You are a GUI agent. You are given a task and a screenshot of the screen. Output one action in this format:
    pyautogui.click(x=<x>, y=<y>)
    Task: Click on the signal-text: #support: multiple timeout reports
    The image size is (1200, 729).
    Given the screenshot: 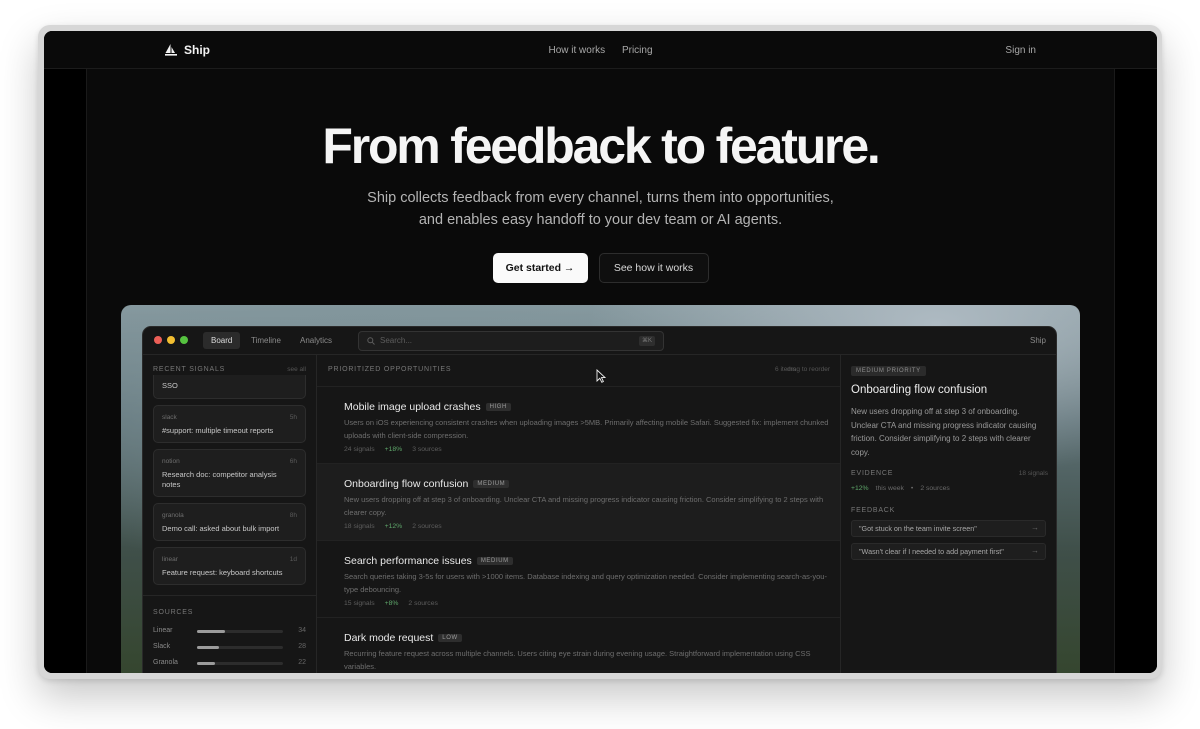 What is the action you would take?
    pyautogui.click(x=218, y=430)
    